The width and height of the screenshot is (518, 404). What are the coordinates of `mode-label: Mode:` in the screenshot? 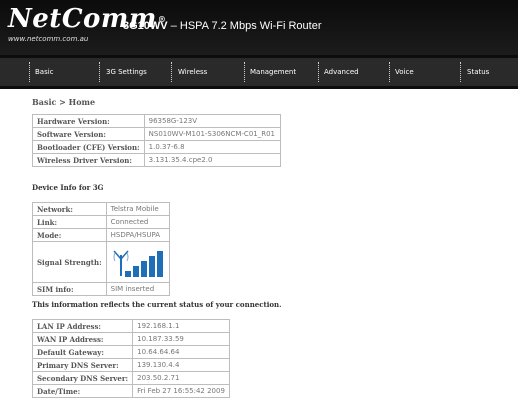 It's located at (69, 235).